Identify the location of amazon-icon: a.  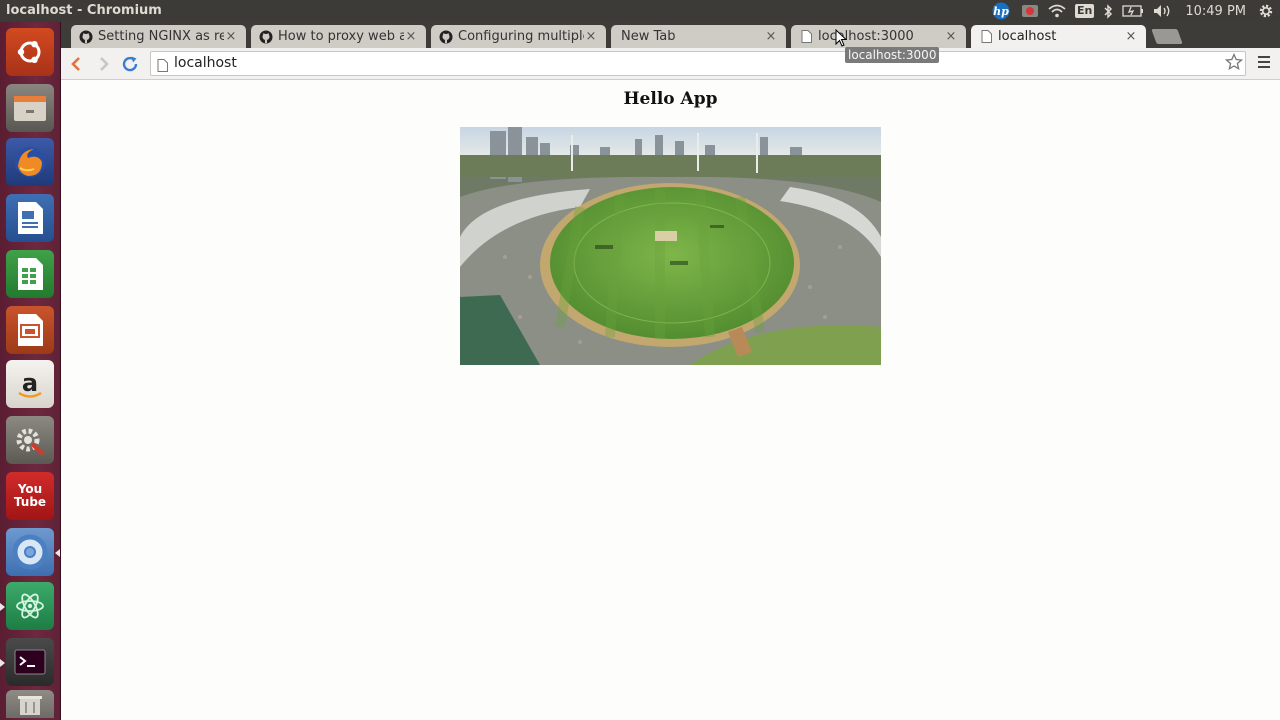
(30, 384).